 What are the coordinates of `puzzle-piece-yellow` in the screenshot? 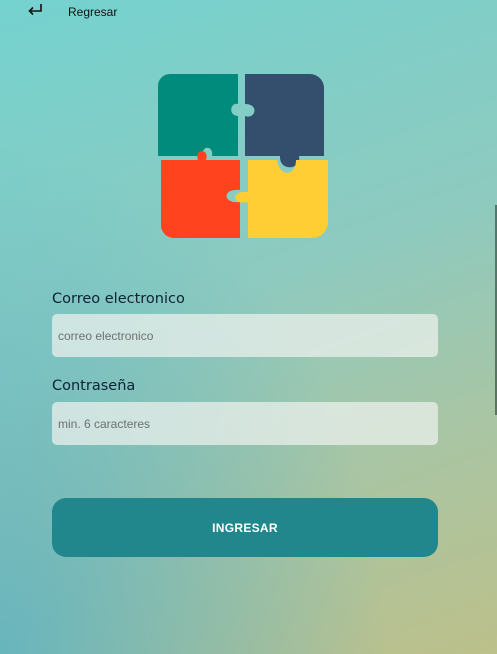 It's located at (281, 199).